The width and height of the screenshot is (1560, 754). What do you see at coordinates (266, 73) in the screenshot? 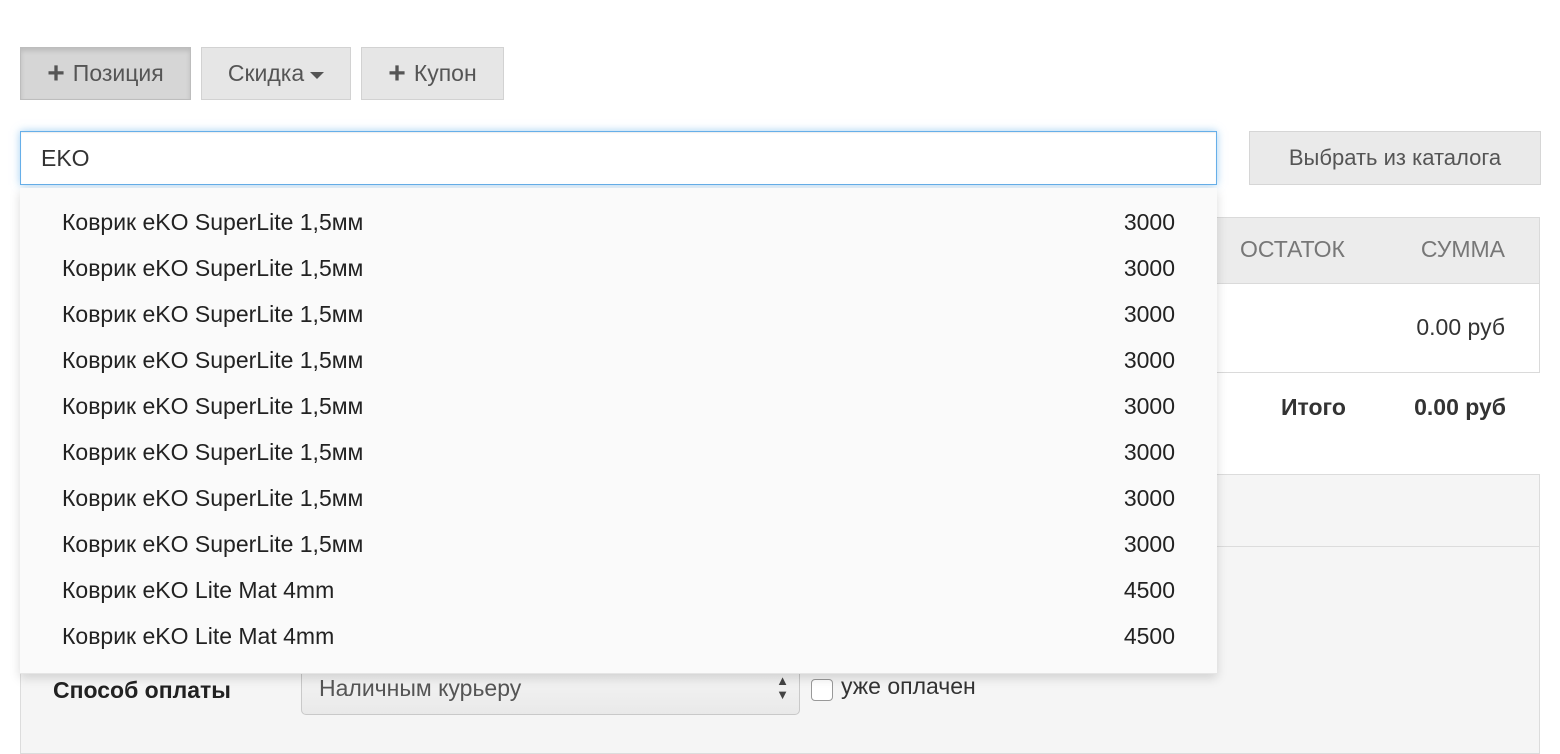
I see `discount-label: Скидка` at bounding box center [266, 73].